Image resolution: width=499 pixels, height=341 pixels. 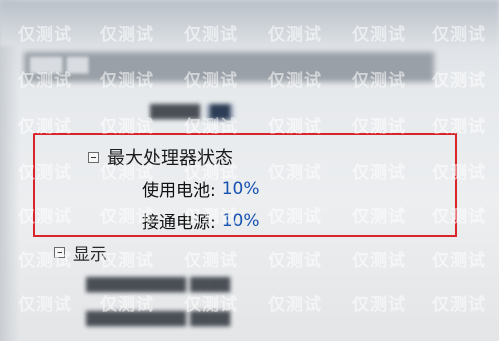 I want to click on blurred-row-text: █████, so click(x=175, y=112).